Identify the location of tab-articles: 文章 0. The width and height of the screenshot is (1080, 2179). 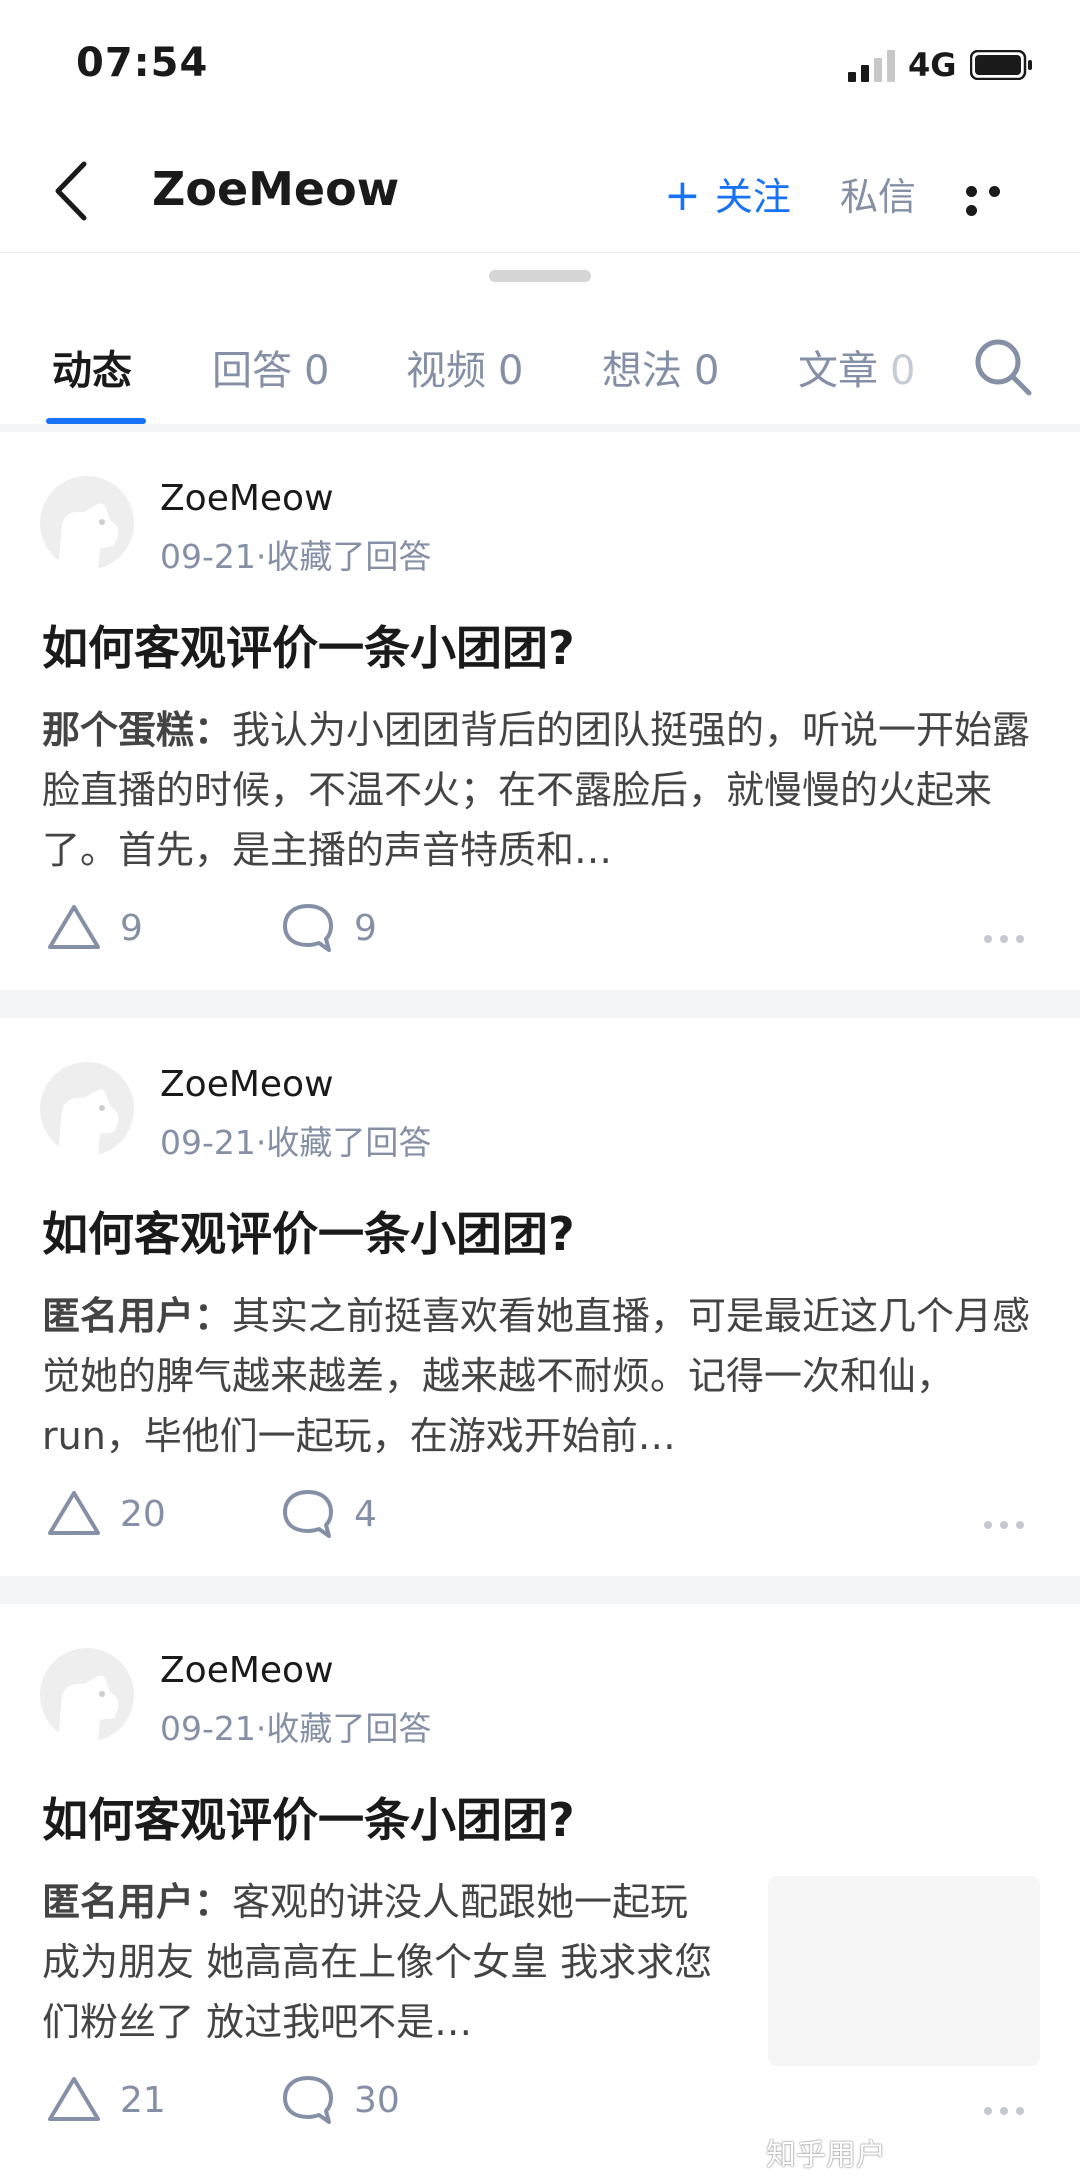
(856, 367).